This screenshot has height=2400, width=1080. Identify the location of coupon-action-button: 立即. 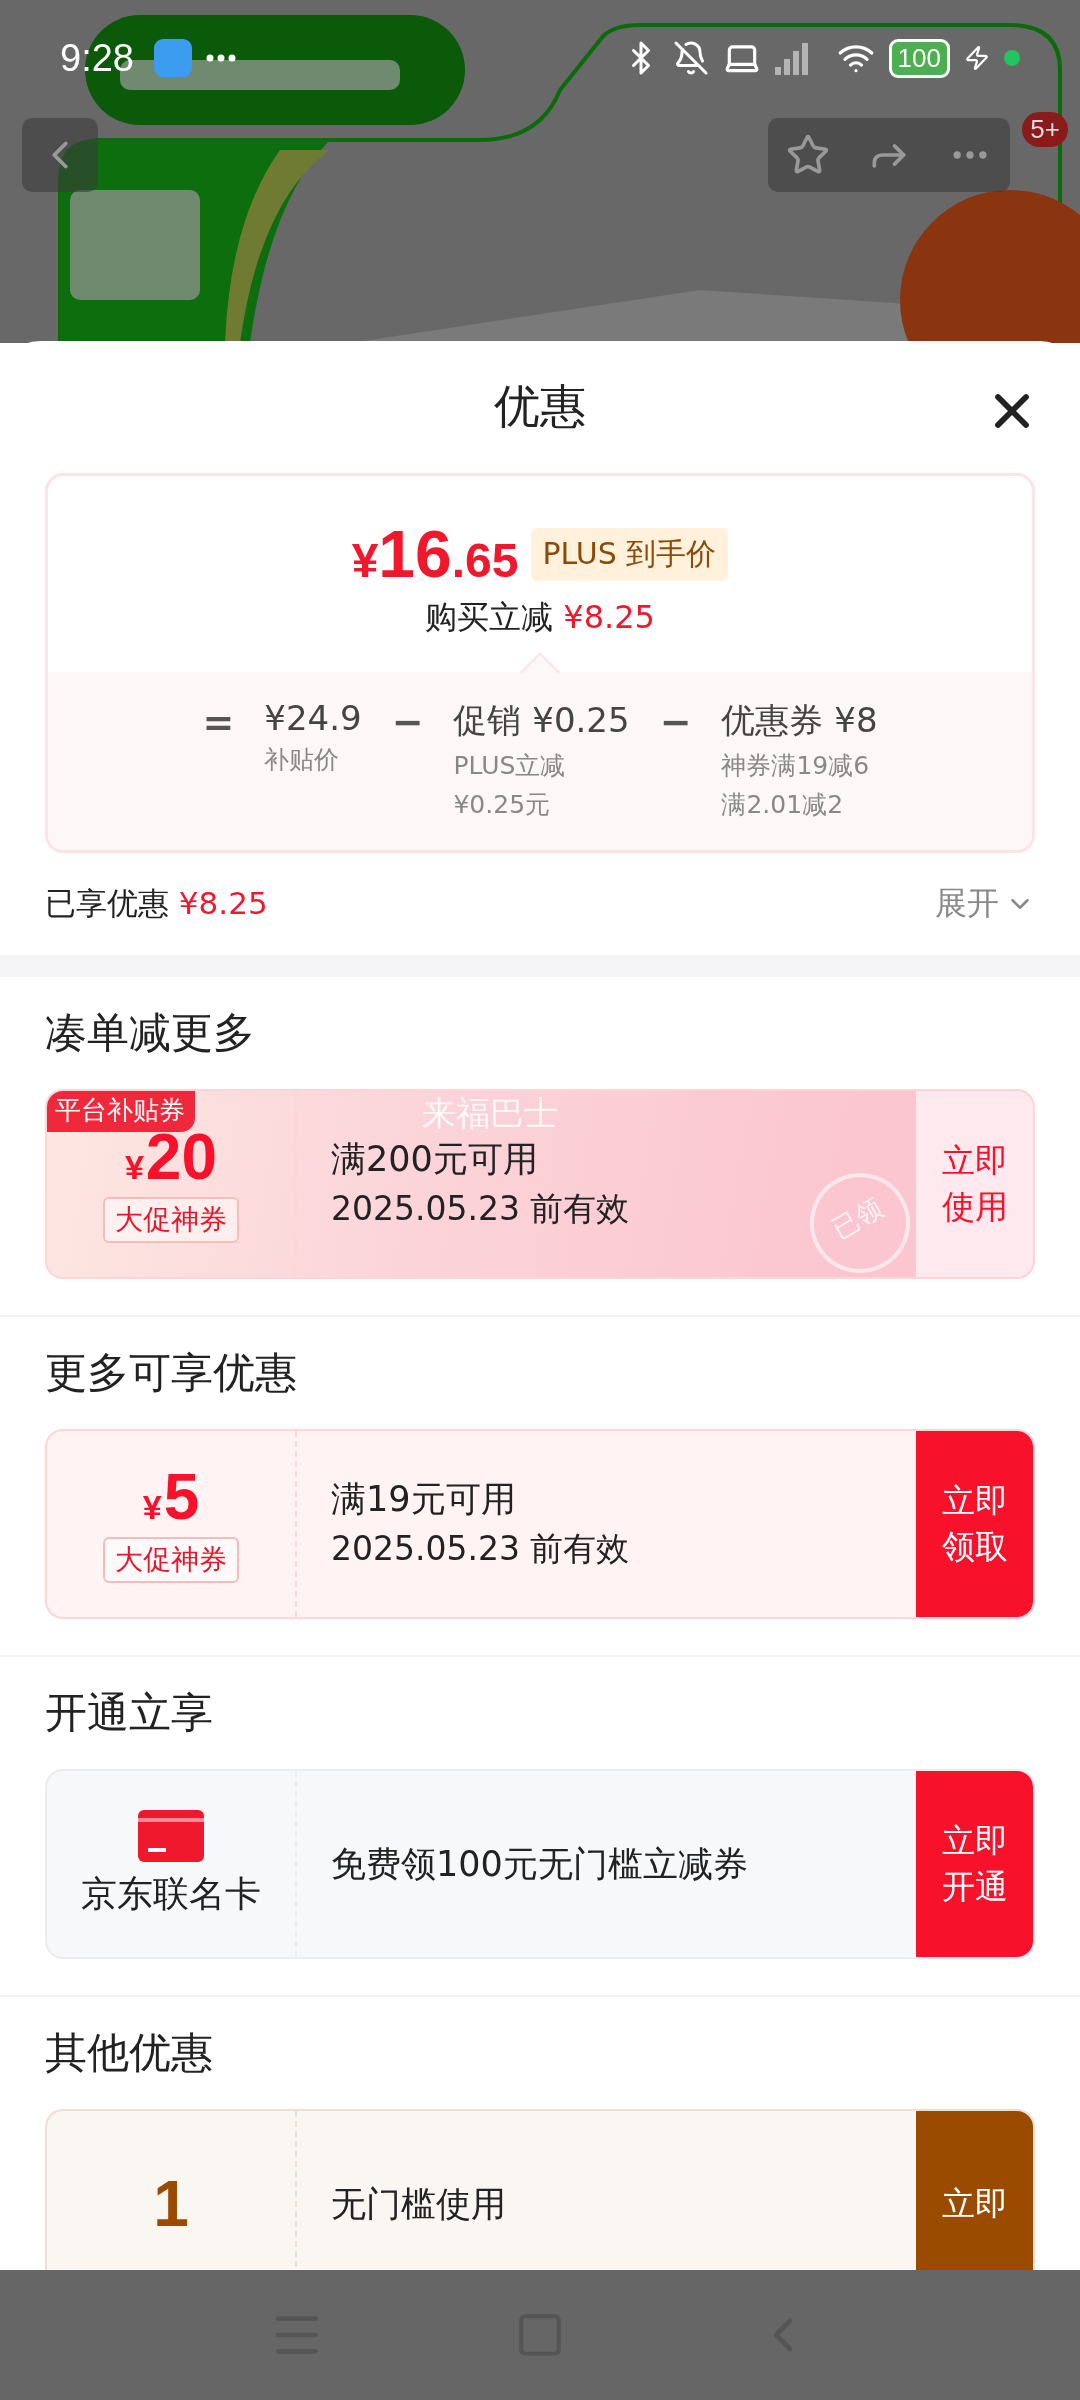
(974, 2190).